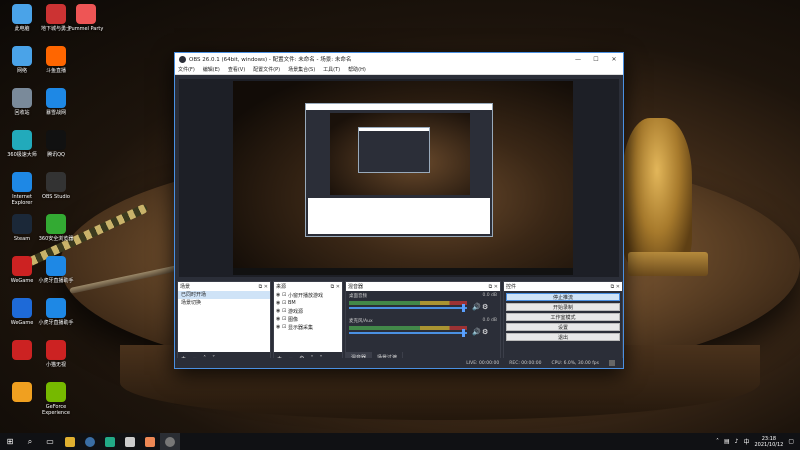 The width and height of the screenshot is (800, 450). Describe the element at coordinates (578, 59) in the screenshot. I see `minimize-button: —` at that location.